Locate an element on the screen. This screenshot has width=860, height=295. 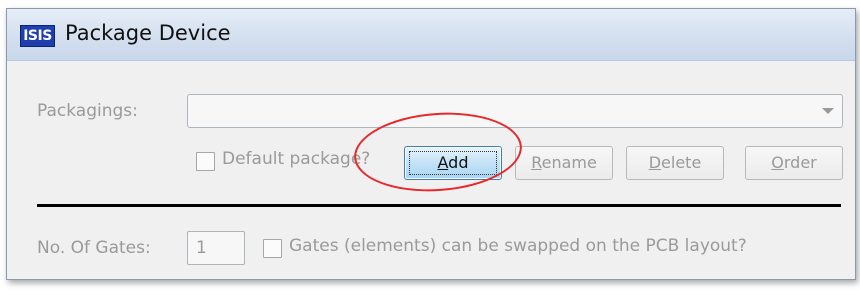
packagings-combobox is located at coordinates (515, 111).